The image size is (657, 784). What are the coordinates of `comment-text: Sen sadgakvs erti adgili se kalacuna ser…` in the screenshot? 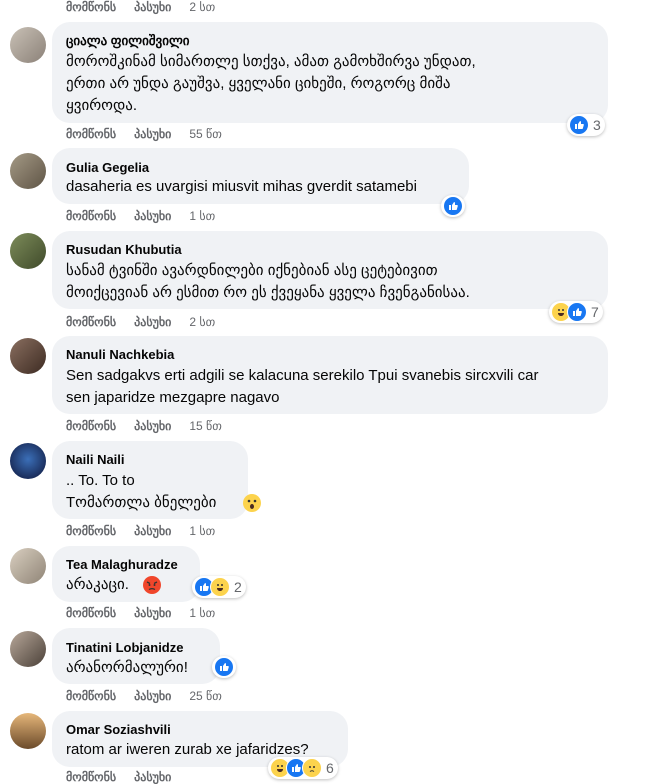 It's located at (302, 375).